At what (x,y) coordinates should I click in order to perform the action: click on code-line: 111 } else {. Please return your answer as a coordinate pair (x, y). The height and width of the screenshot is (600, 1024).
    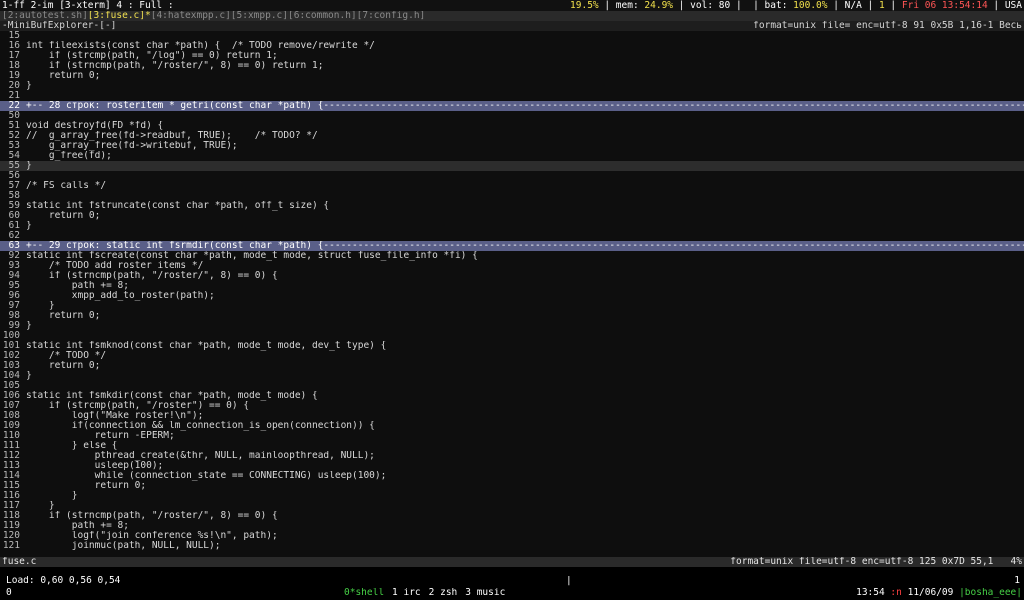
    Looking at the image, I should click on (512, 446).